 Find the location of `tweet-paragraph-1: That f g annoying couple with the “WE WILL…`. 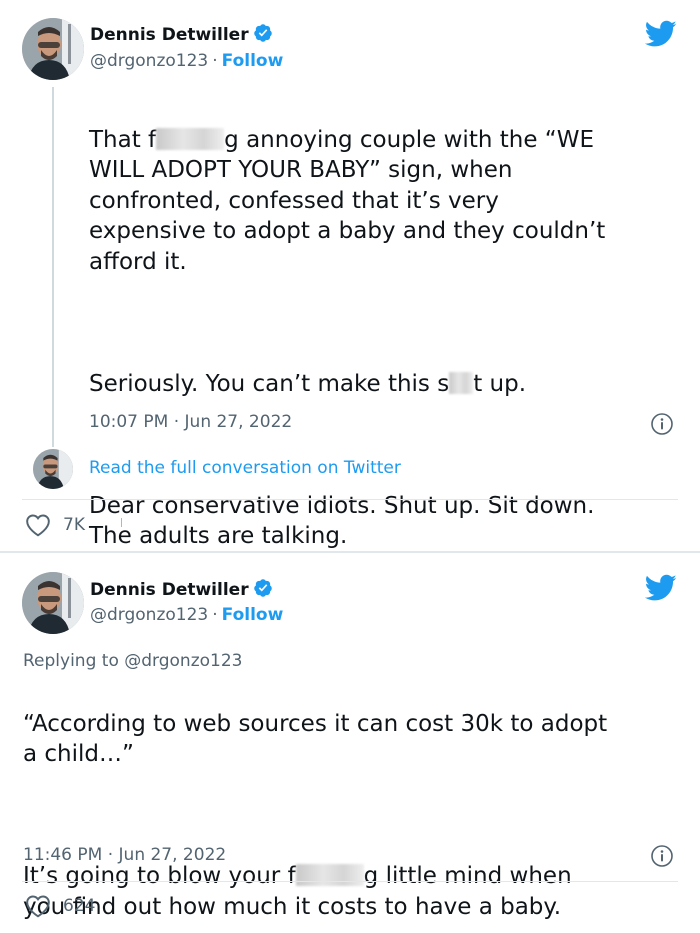

tweet-paragraph-1: That f g annoying couple with the “WE WILL… is located at coordinates (384, 201).